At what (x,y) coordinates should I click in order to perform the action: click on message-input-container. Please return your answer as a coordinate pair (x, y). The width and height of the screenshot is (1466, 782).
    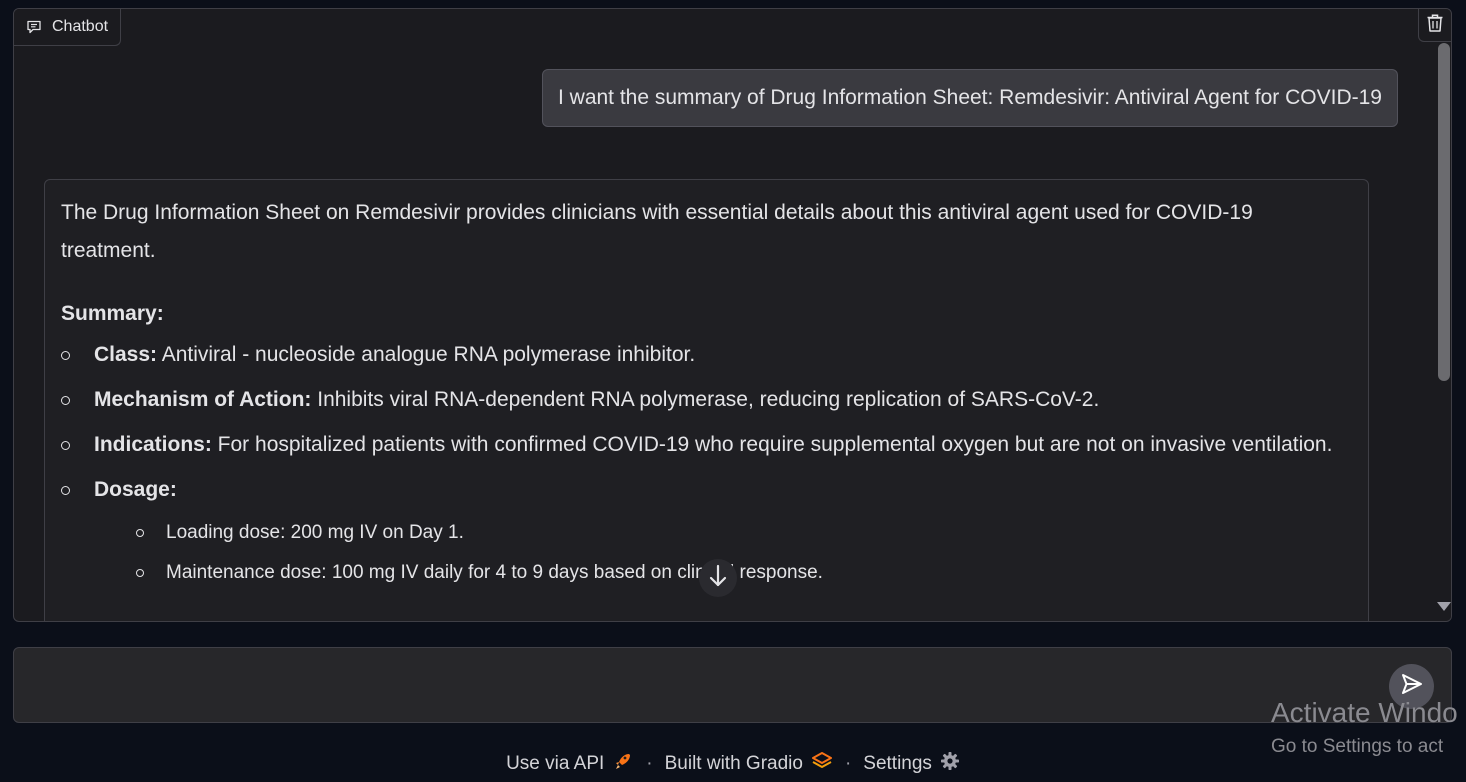
    Looking at the image, I should click on (732, 685).